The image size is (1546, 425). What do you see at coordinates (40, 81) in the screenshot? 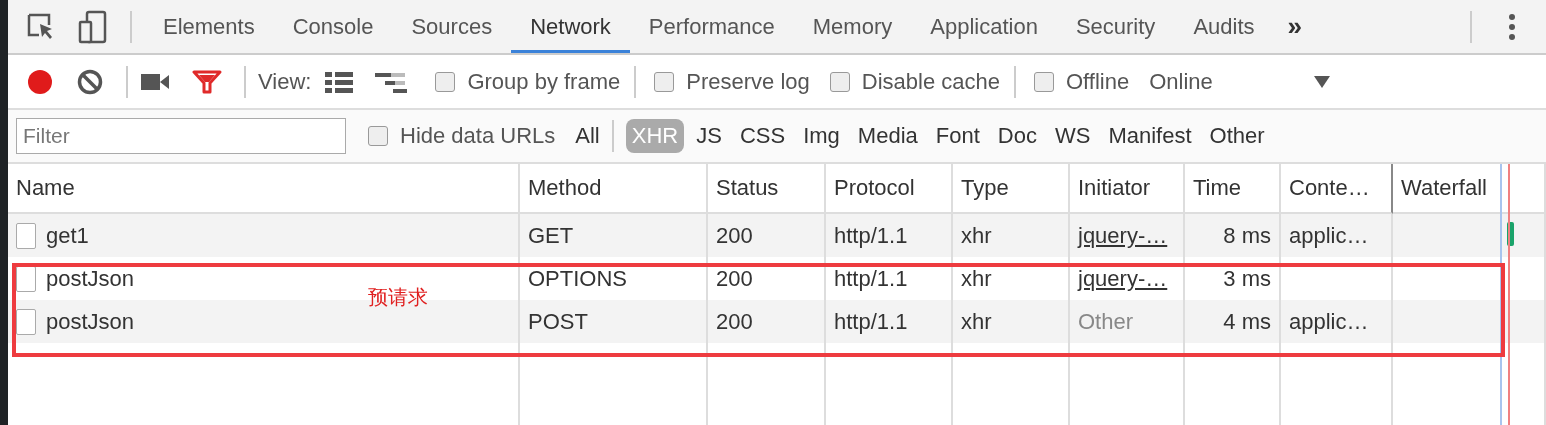
I see `record-button` at bounding box center [40, 81].